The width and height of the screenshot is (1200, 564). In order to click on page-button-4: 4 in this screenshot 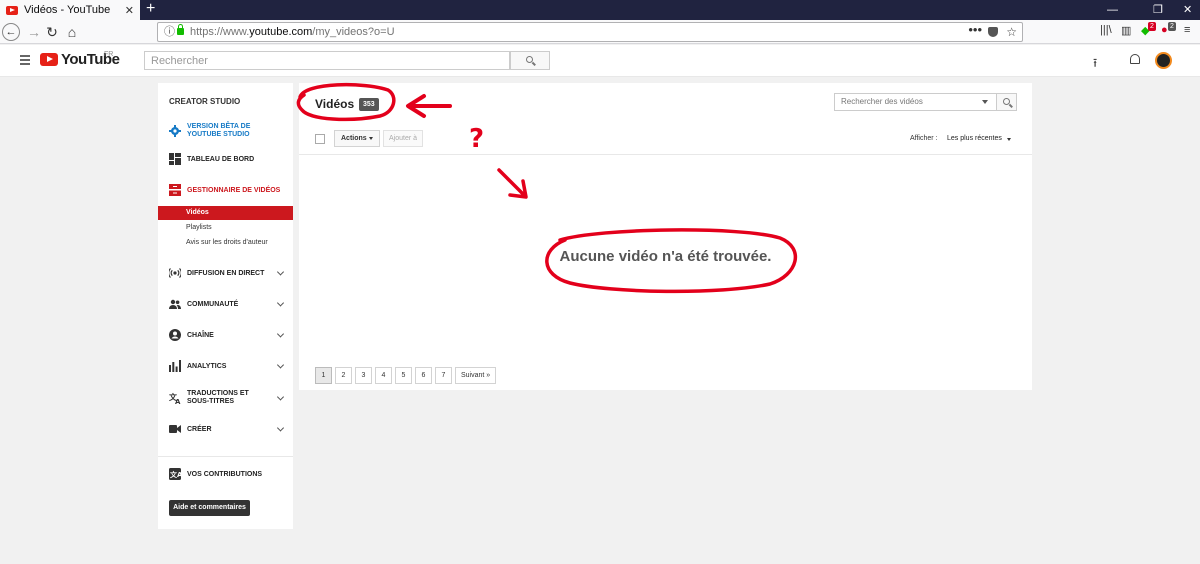, I will do `click(383, 375)`.